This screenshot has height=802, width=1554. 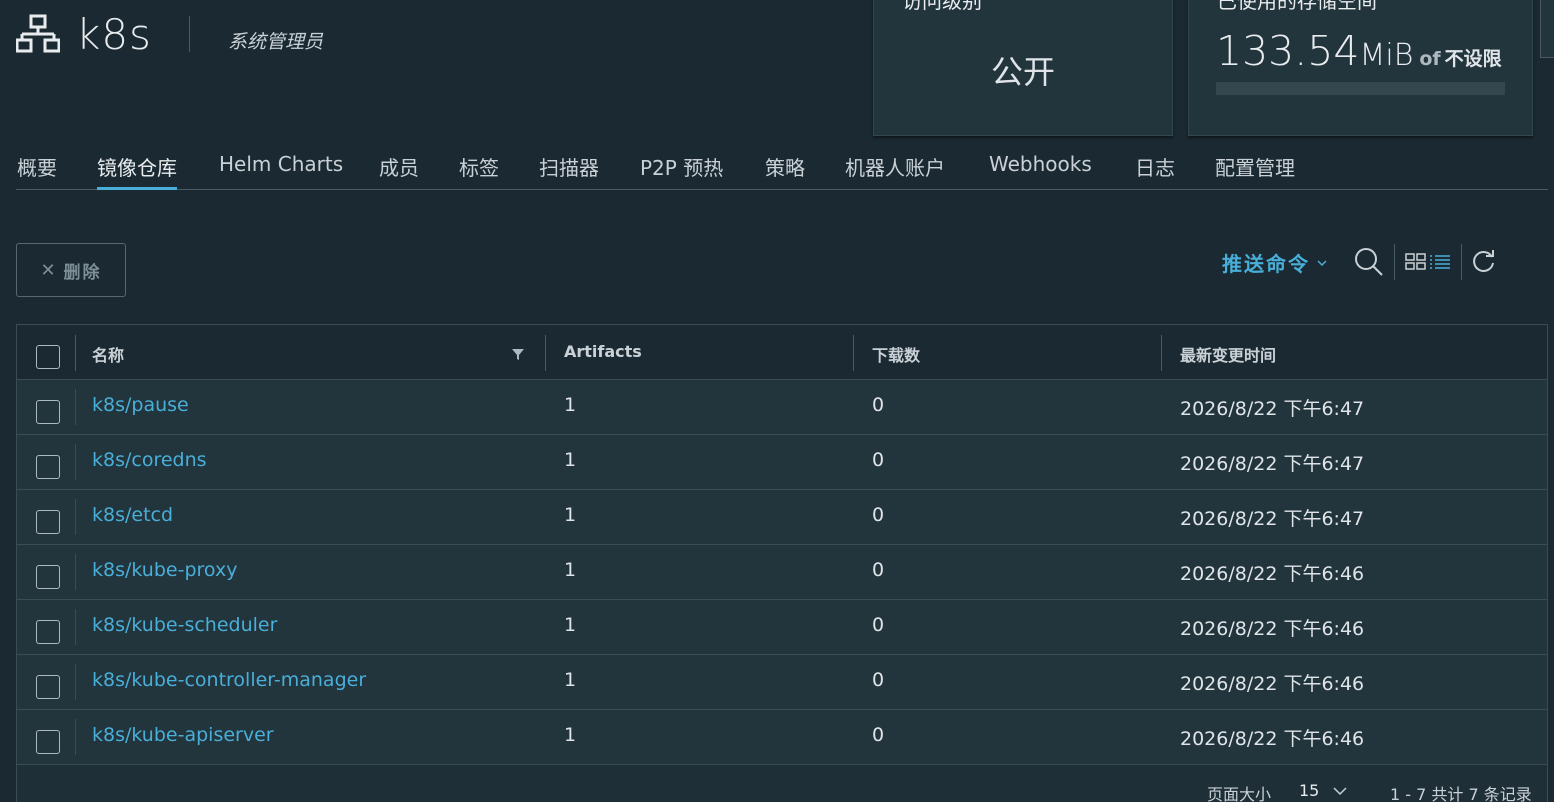 I want to click on side-panel-edge, so click(x=1547, y=29).